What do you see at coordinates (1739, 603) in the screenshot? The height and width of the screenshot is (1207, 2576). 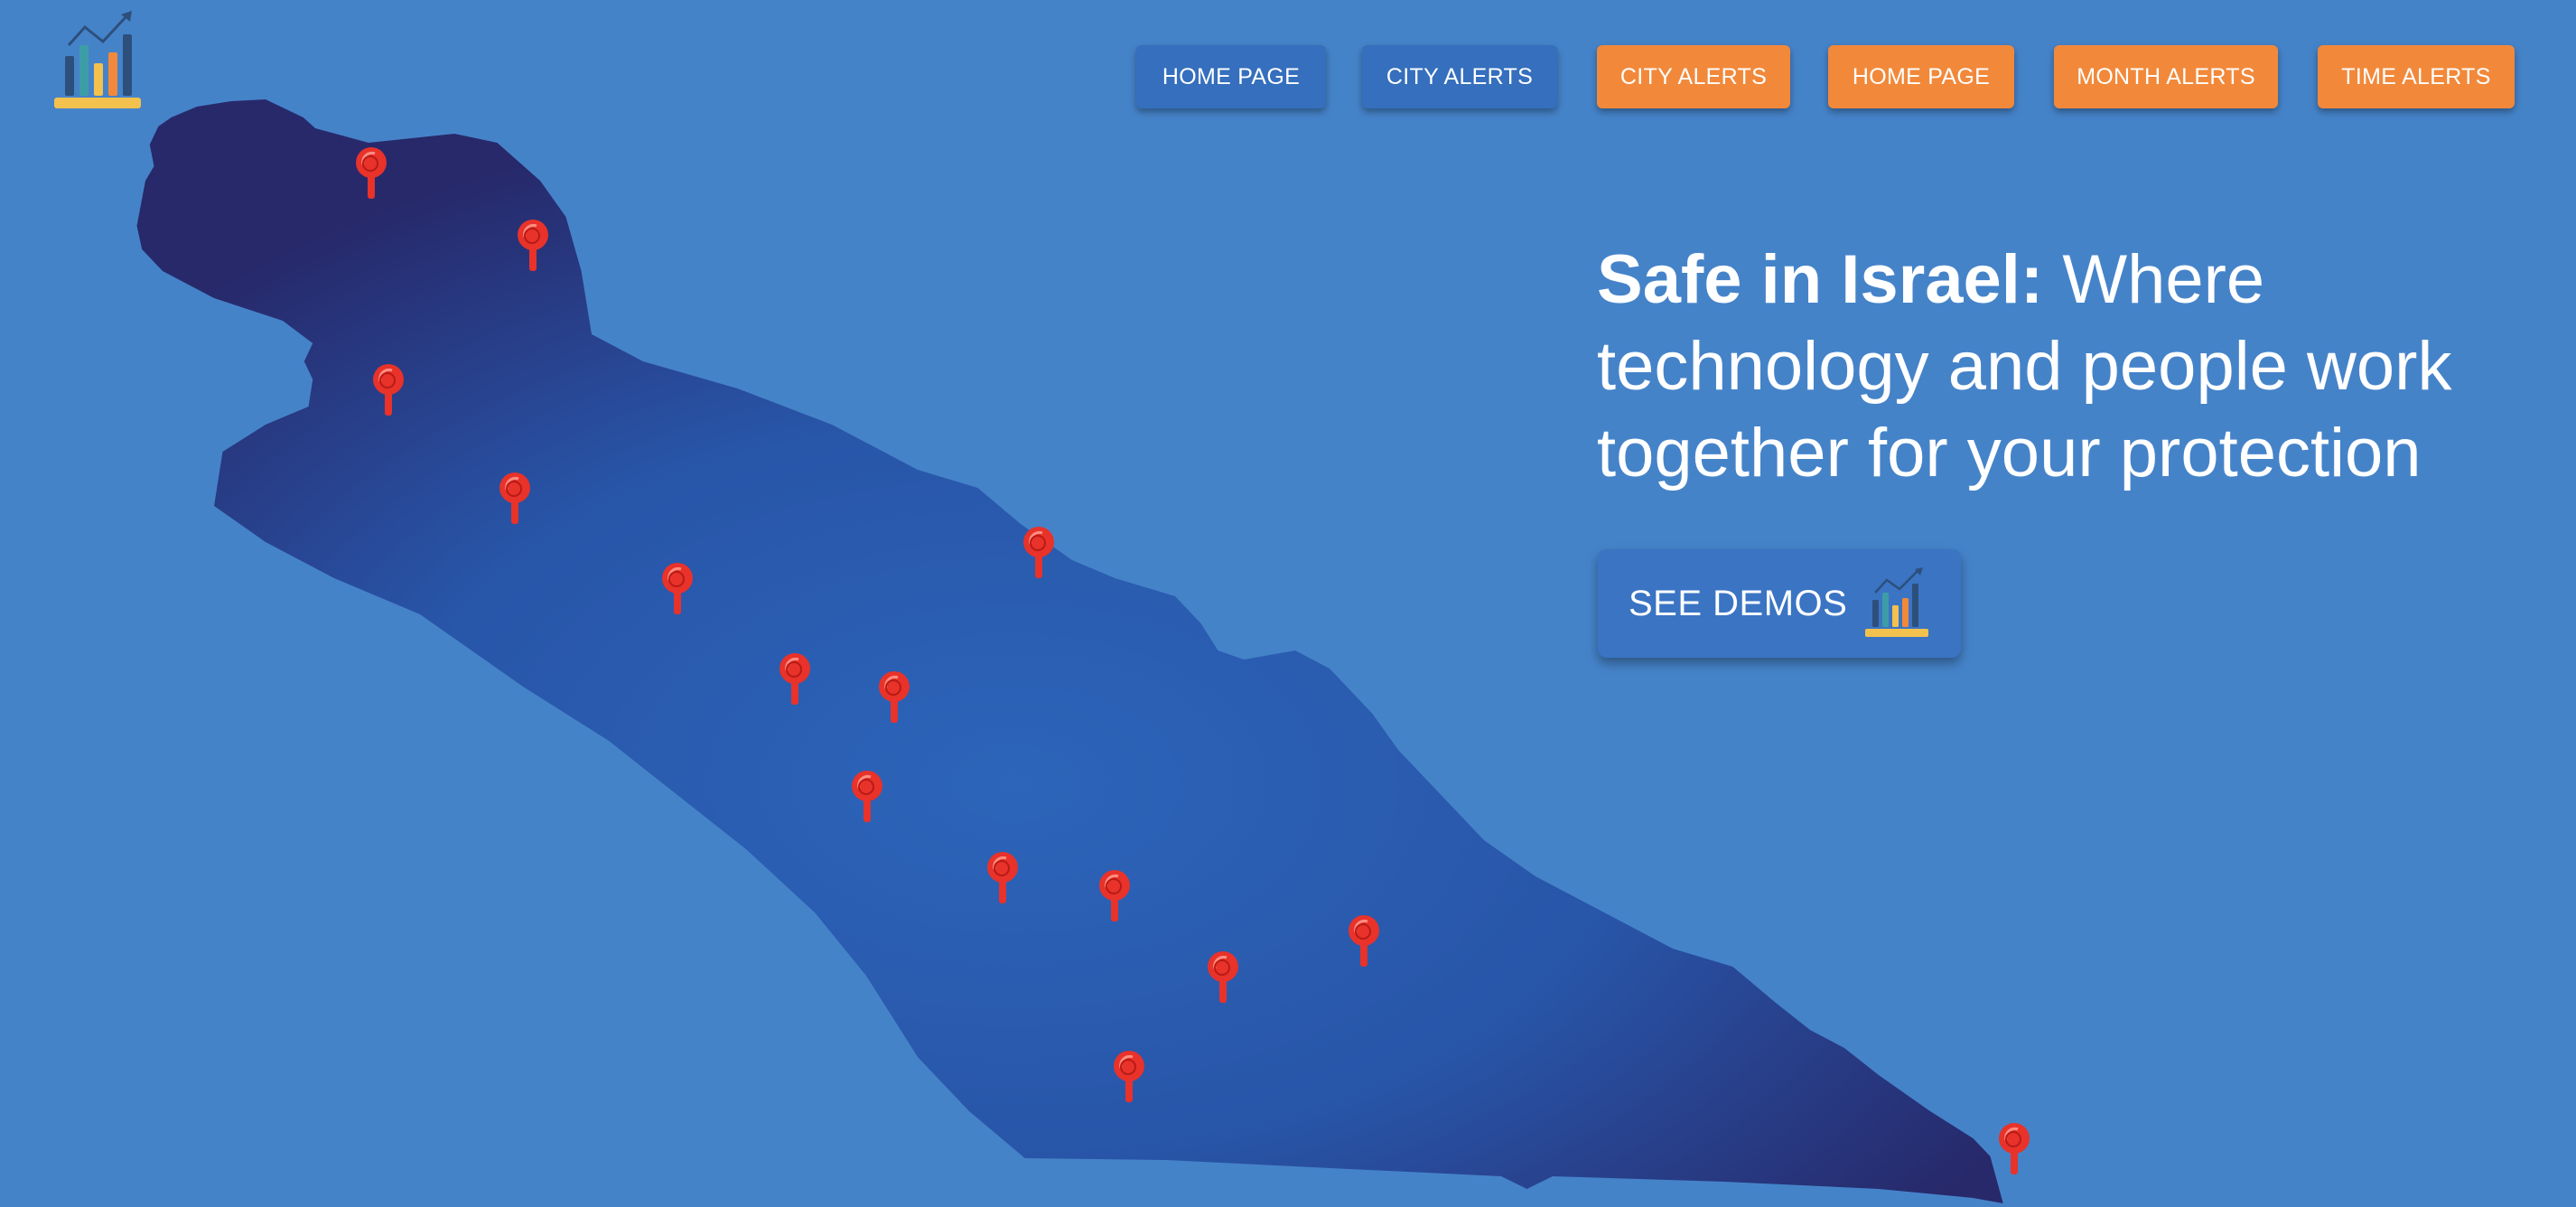 I see `see-demos-label: SEE DEMOS` at bounding box center [1739, 603].